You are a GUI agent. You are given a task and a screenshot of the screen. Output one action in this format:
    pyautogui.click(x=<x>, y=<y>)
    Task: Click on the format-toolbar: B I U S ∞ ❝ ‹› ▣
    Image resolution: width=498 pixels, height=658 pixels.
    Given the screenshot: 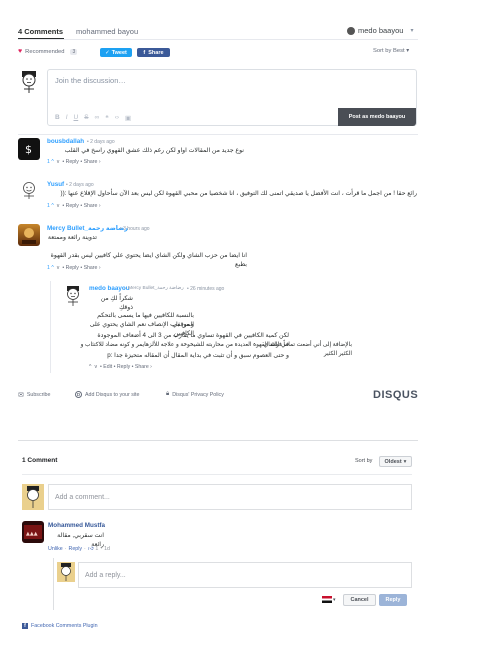 What is the action you would take?
    pyautogui.click(x=93, y=118)
    